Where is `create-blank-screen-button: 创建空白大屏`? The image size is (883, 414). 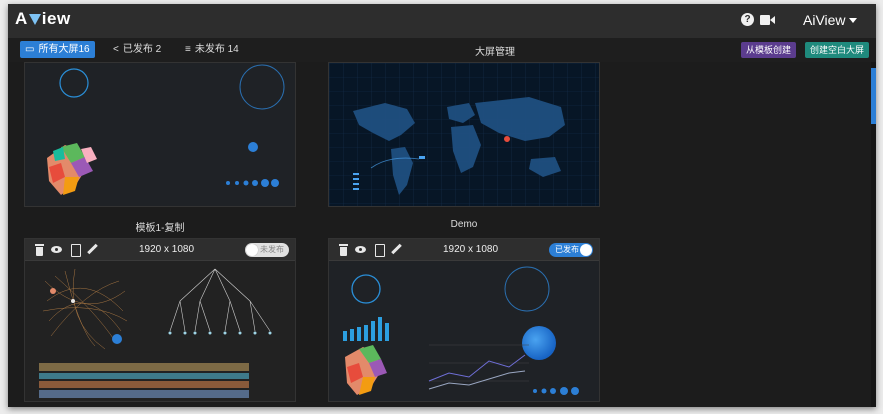 create-blank-screen-button: 创建空白大屏 is located at coordinates (837, 50).